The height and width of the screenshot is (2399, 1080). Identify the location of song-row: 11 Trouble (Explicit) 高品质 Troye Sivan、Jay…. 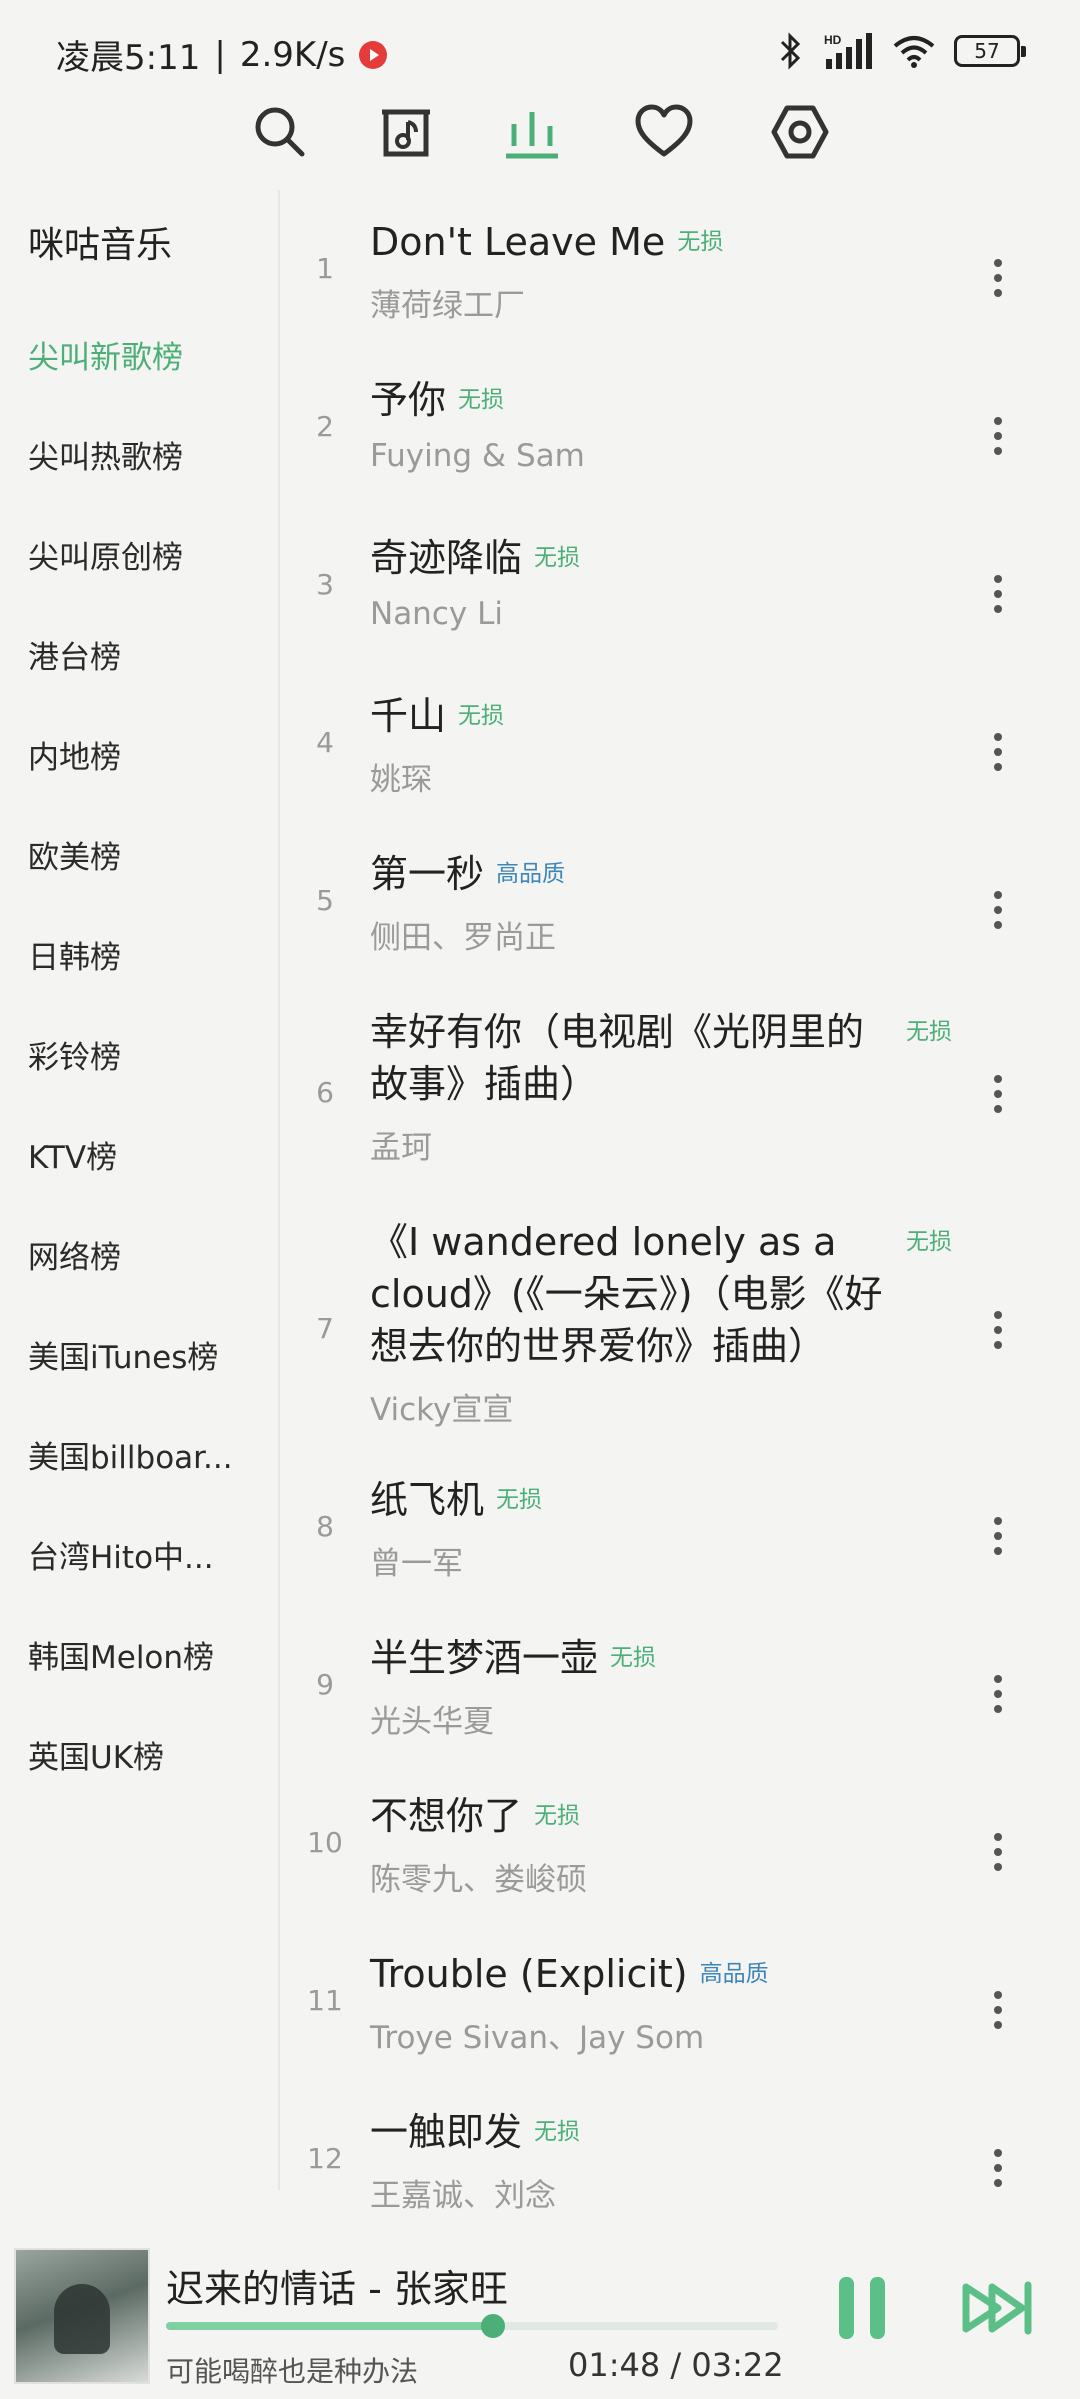
(681, 2002).